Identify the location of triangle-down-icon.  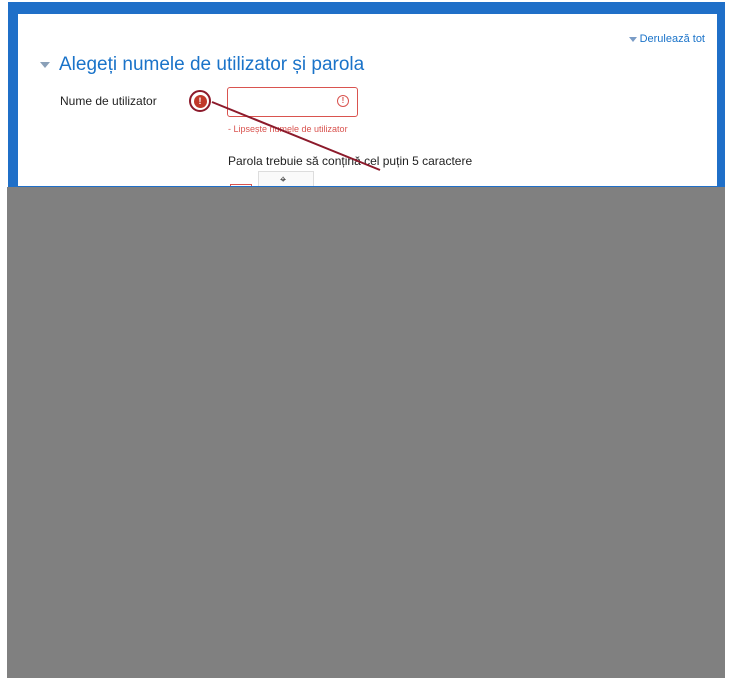
(632, 39).